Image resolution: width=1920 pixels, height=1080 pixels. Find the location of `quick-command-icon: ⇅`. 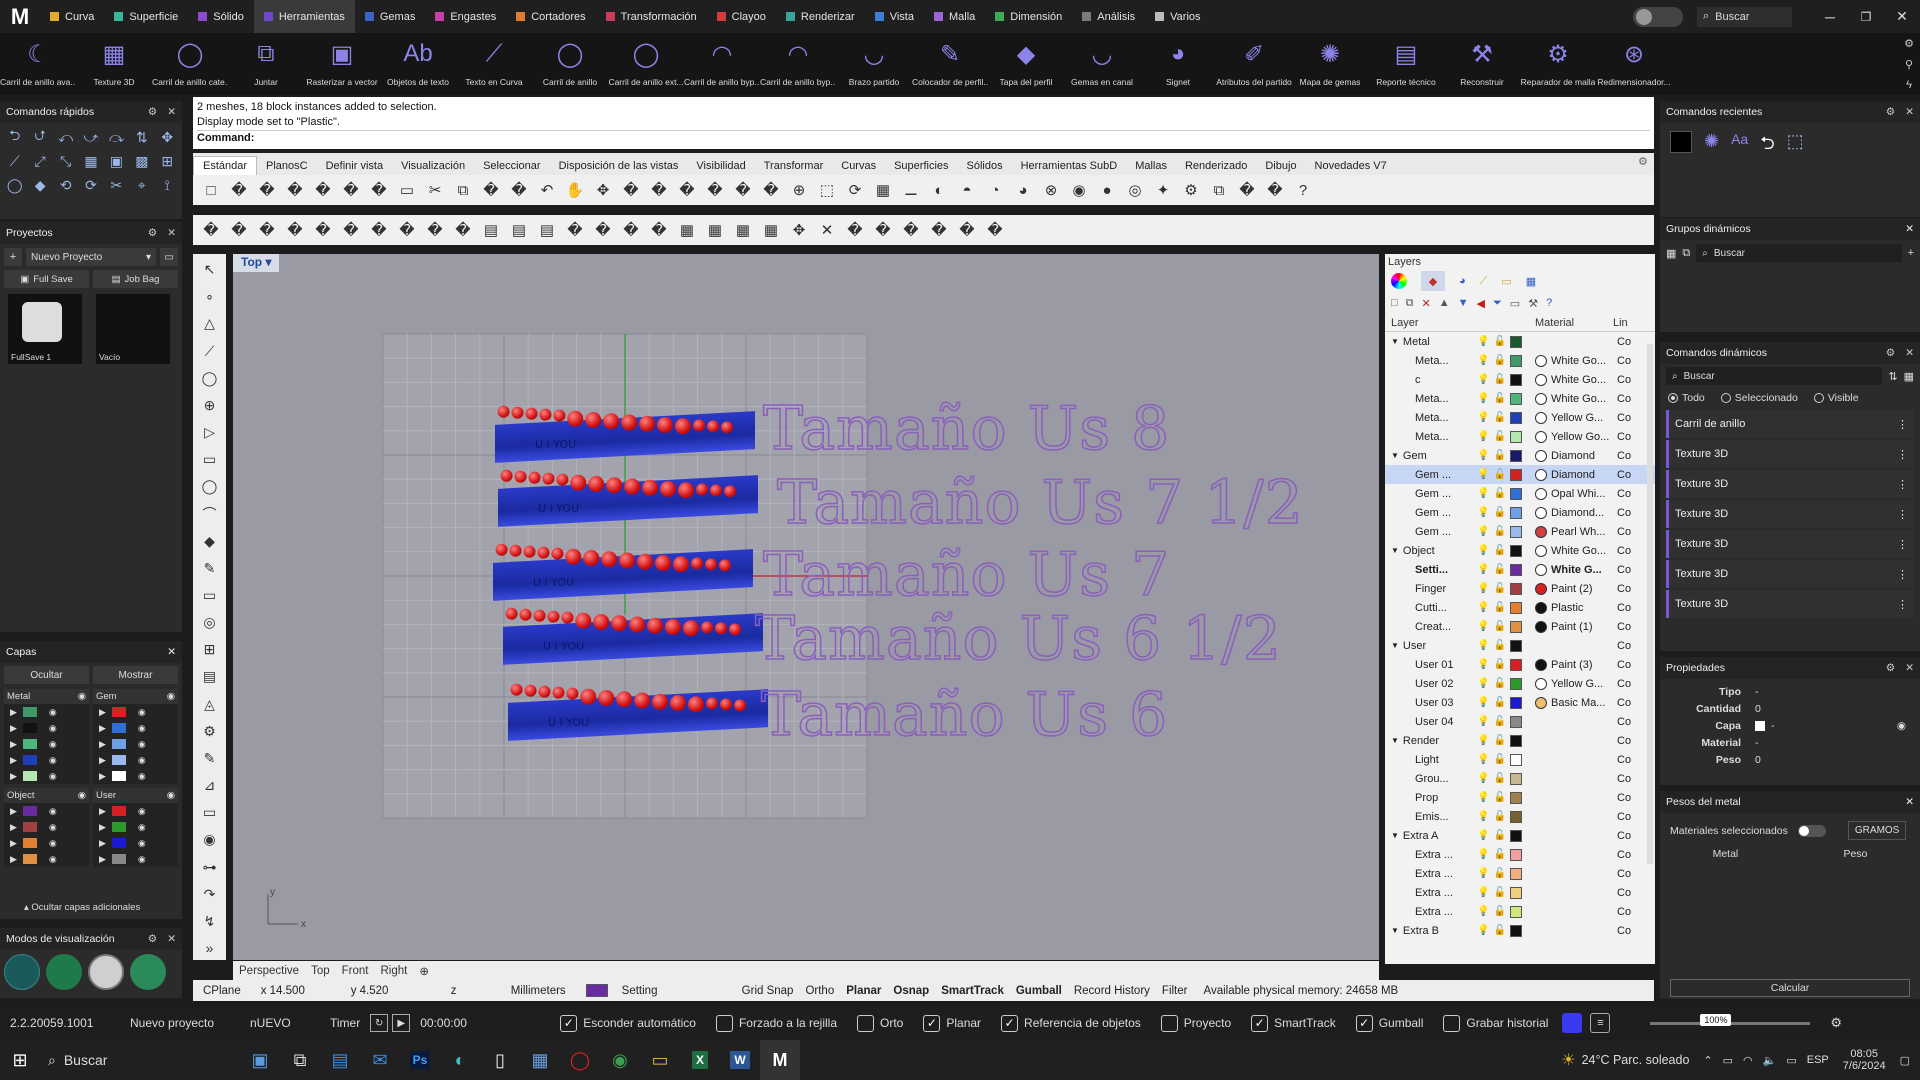

quick-command-icon: ⇅ is located at coordinates (141, 137).